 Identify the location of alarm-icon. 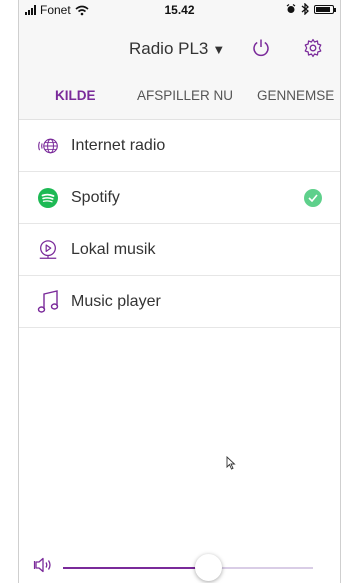
(291, 8).